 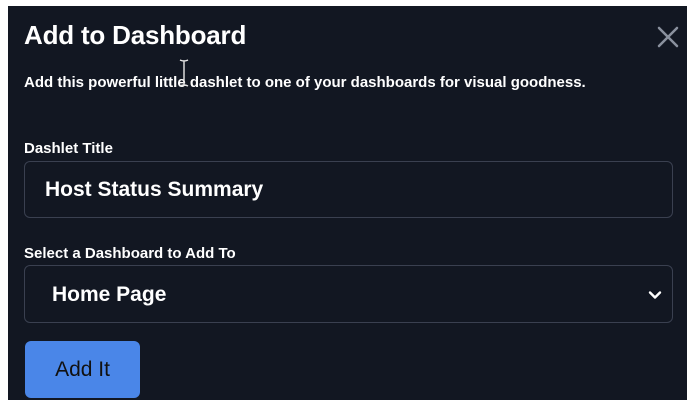 I want to click on add-it-button: Add It, so click(x=82, y=369).